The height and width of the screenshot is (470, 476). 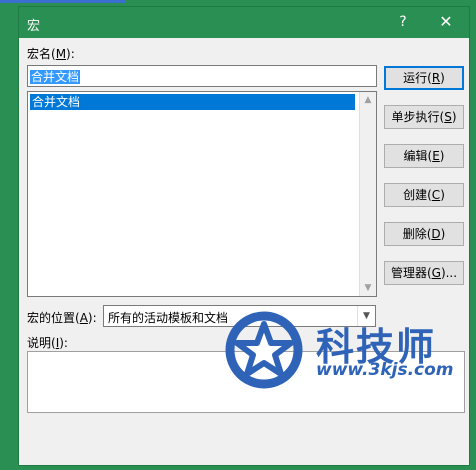 I want to click on macro-name-label: 宏名(M):, so click(x=51, y=54).